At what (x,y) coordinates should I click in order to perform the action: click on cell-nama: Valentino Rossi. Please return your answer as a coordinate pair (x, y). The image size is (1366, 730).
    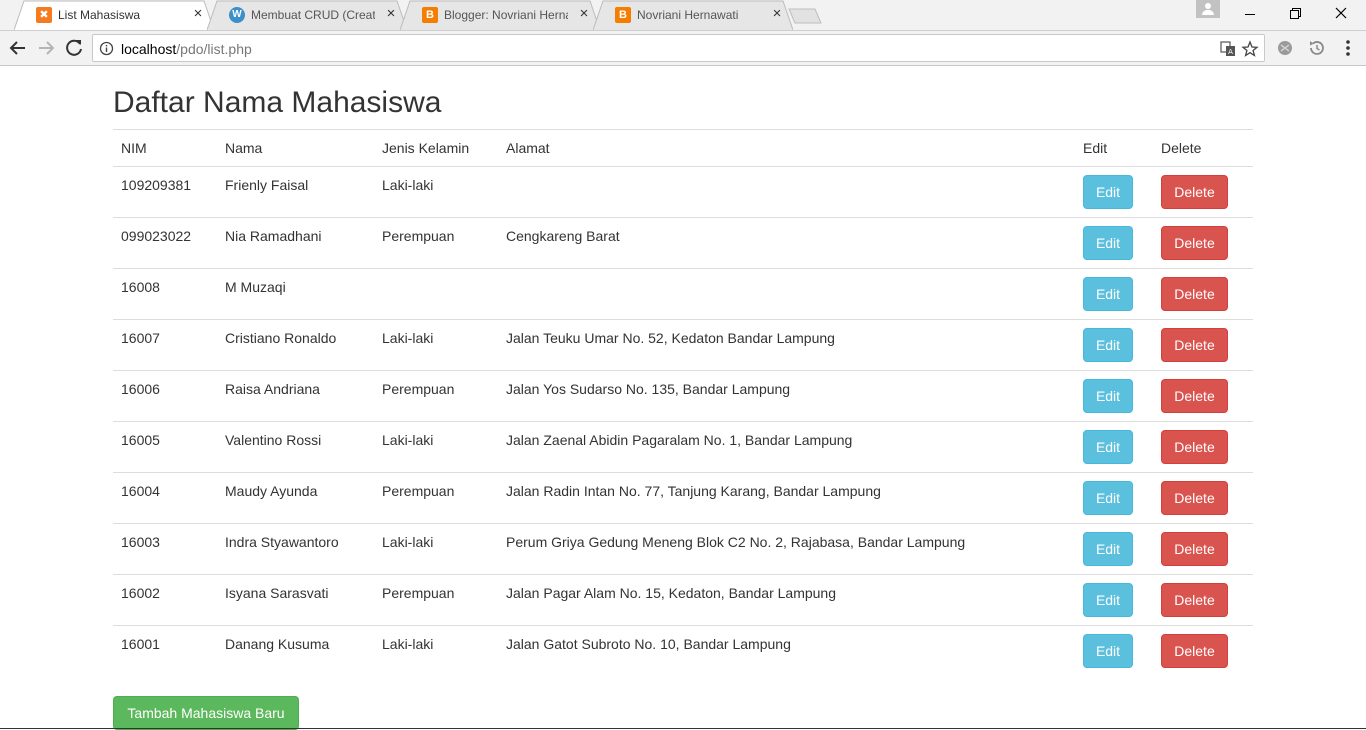
    Looking at the image, I should click on (295, 447).